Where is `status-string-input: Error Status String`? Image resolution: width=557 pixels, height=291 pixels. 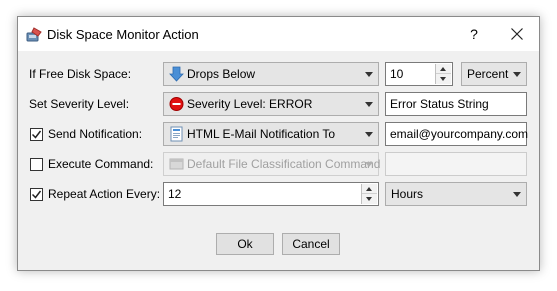 status-string-input: Error Status String is located at coordinates (456, 104).